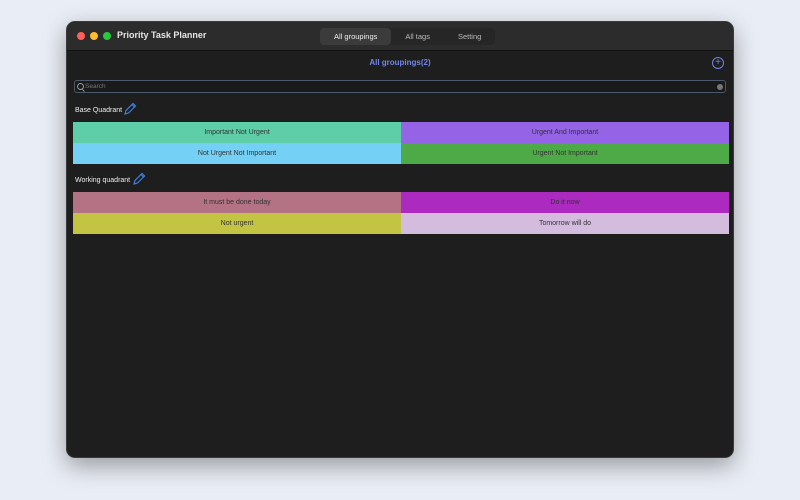 The image size is (800, 500). What do you see at coordinates (237, 223) in the screenshot?
I see `quadrant-cell: Not urgent` at bounding box center [237, 223].